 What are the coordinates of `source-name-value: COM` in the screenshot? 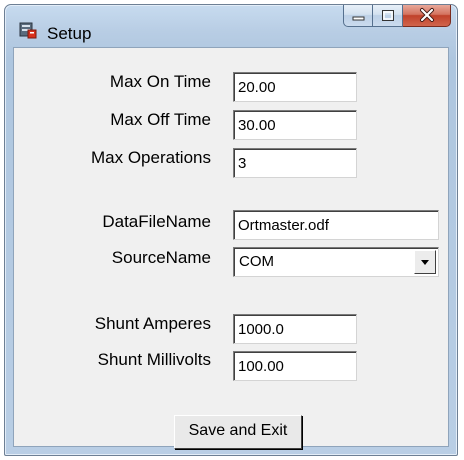 It's located at (256, 261).